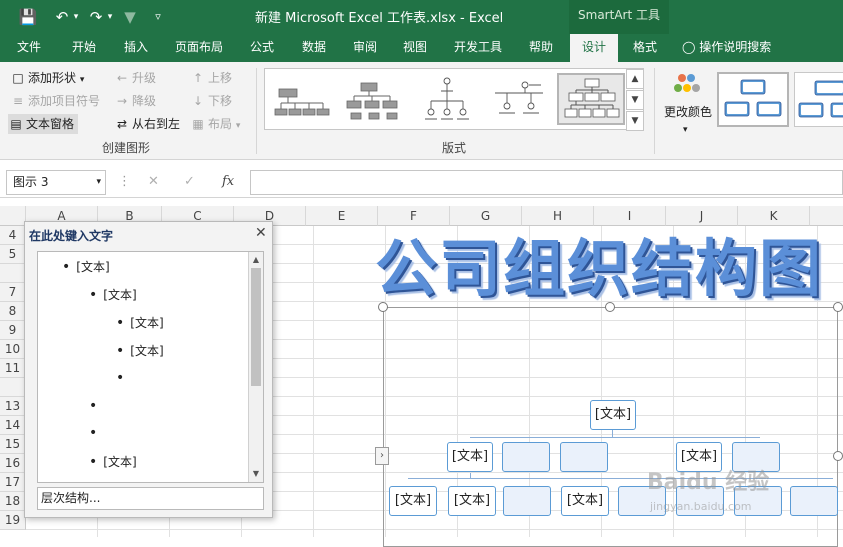 This screenshot has height=547, width=843. Describe the element at coordinates (13, 463) in the screenshot. I see `row-header: 16` at that location.